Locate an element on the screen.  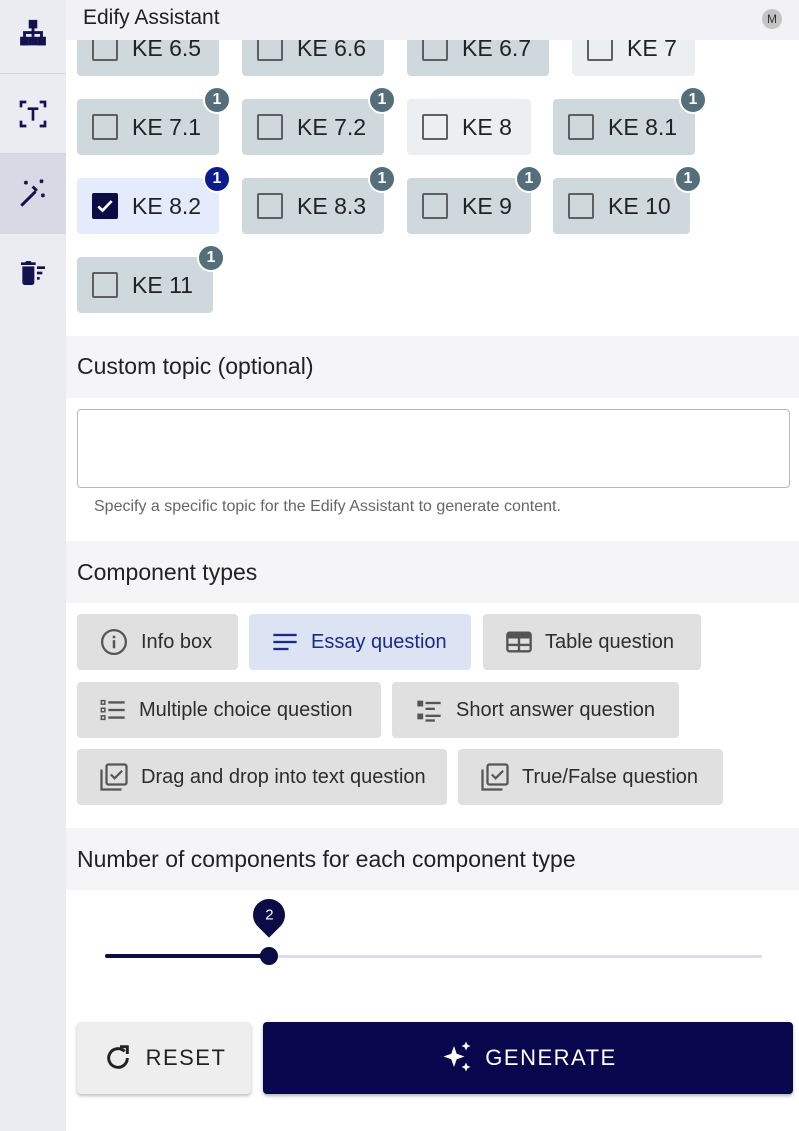
section-title: Custom topic (optional) is located at coordinates (195, 366).